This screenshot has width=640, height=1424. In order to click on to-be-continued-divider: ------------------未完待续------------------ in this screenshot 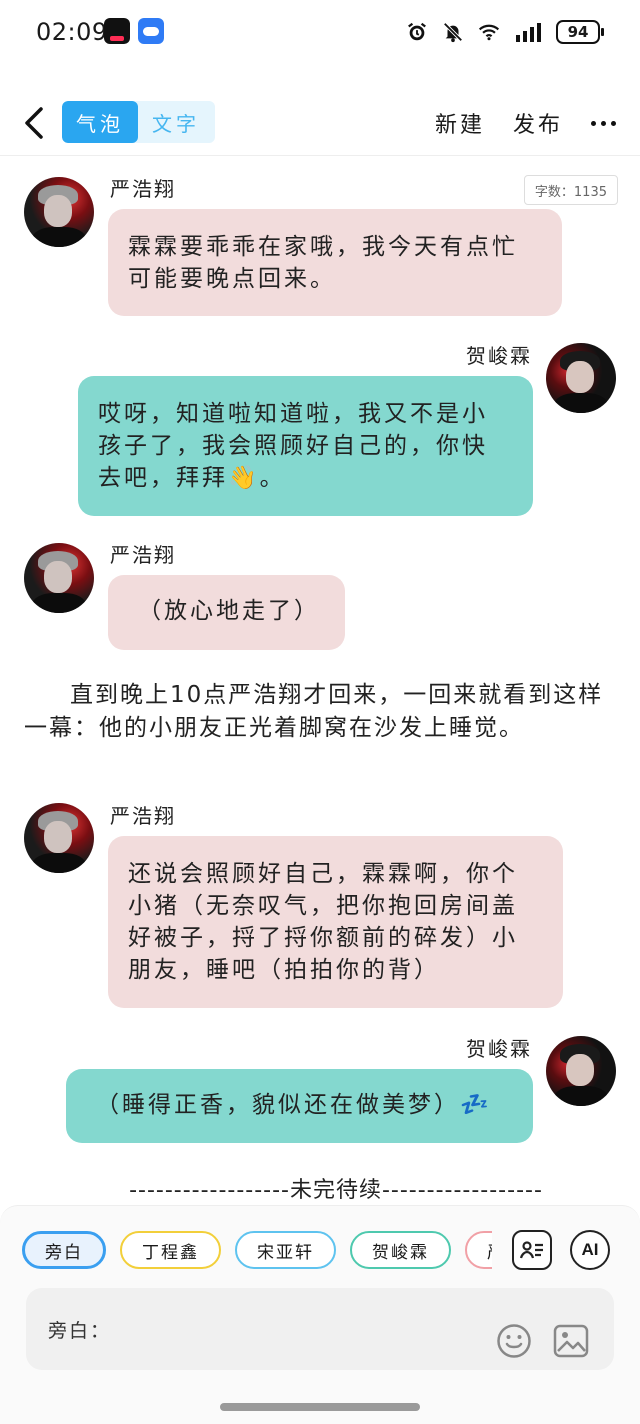, I will do `click(336, 1190)`.